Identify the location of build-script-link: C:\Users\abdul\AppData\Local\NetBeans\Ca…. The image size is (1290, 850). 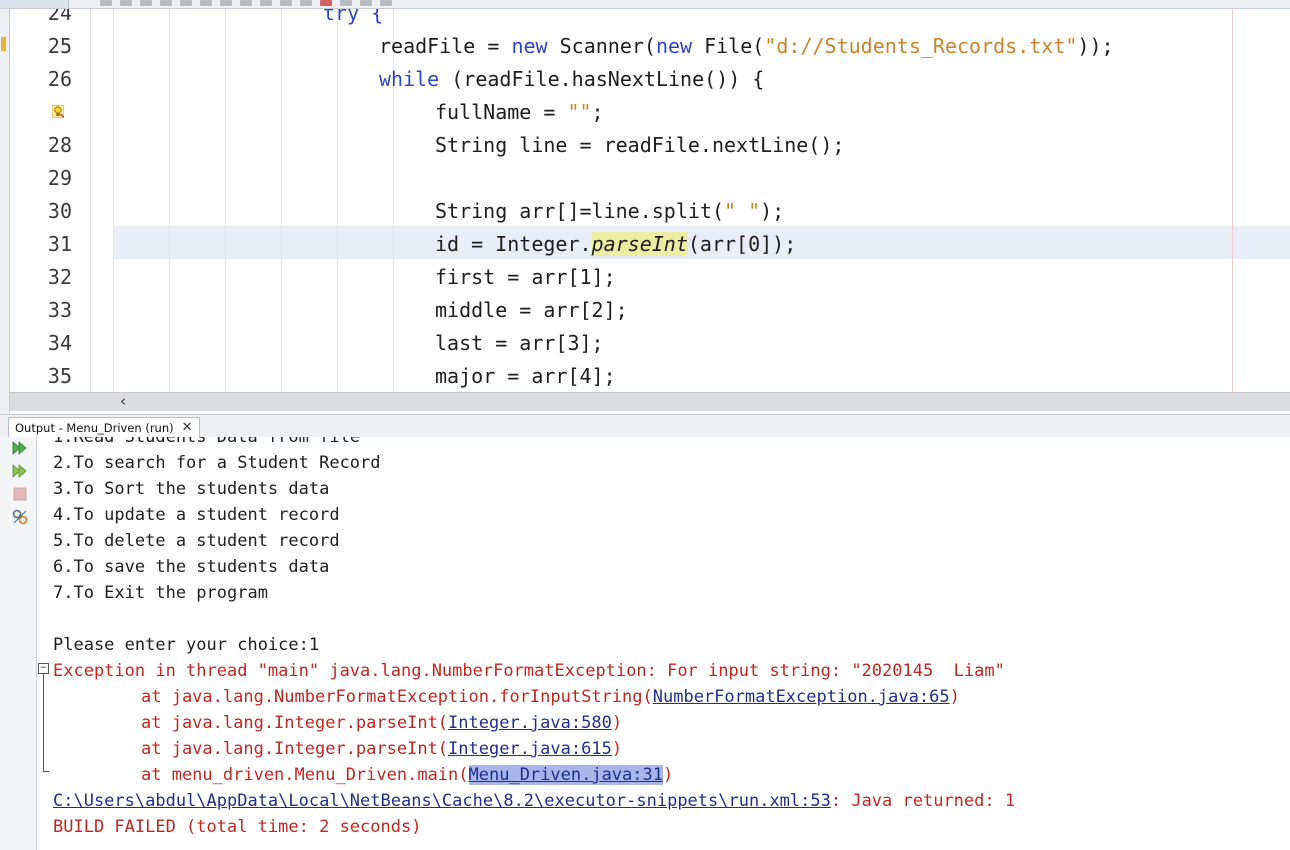
(442, 801).